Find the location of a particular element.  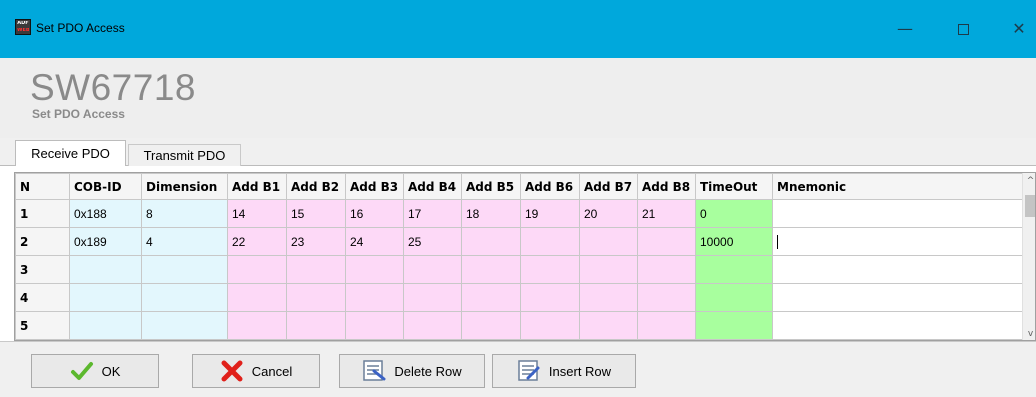

maximize-button is located at coordinates (963, 29).